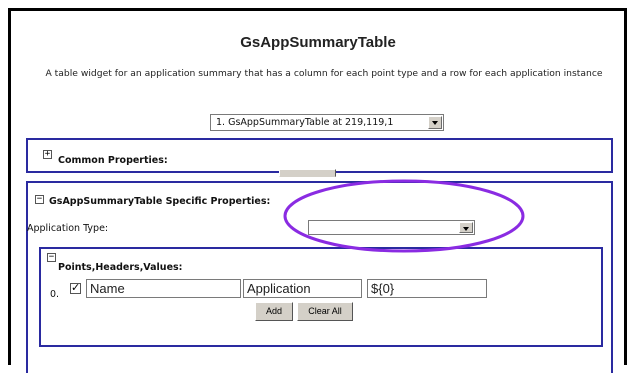 The height and width of the screenshot is (373, 636). What do you see at coordinates (305, 122) in the screenshot?
I see `instance-select-value: 1. GsAppSummaryTable at 219,119,1` at bounding box center [305, 122].